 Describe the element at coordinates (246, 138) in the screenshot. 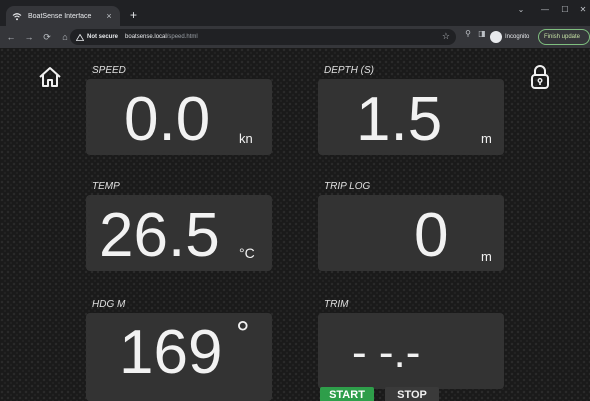

I see `speed-unit: kn` at that location.